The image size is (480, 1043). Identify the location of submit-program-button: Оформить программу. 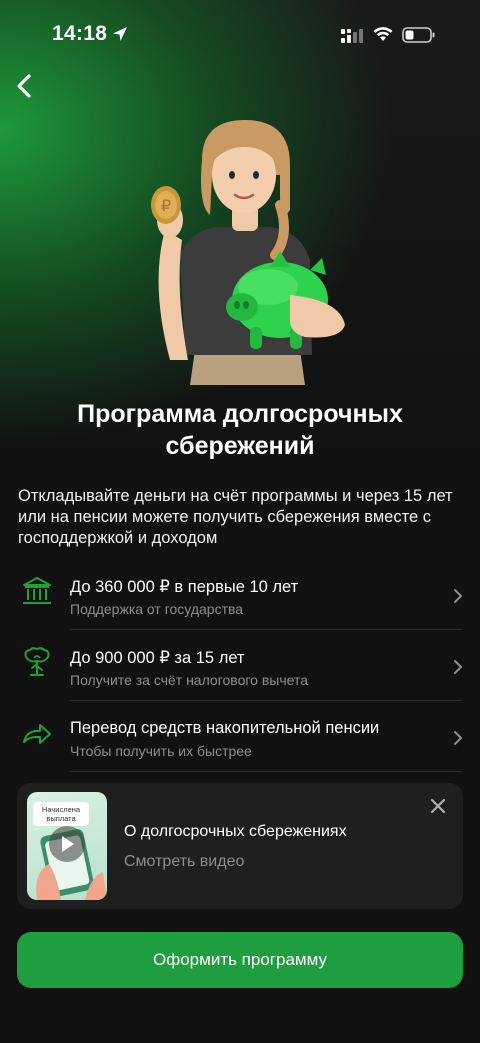
(240, 960).